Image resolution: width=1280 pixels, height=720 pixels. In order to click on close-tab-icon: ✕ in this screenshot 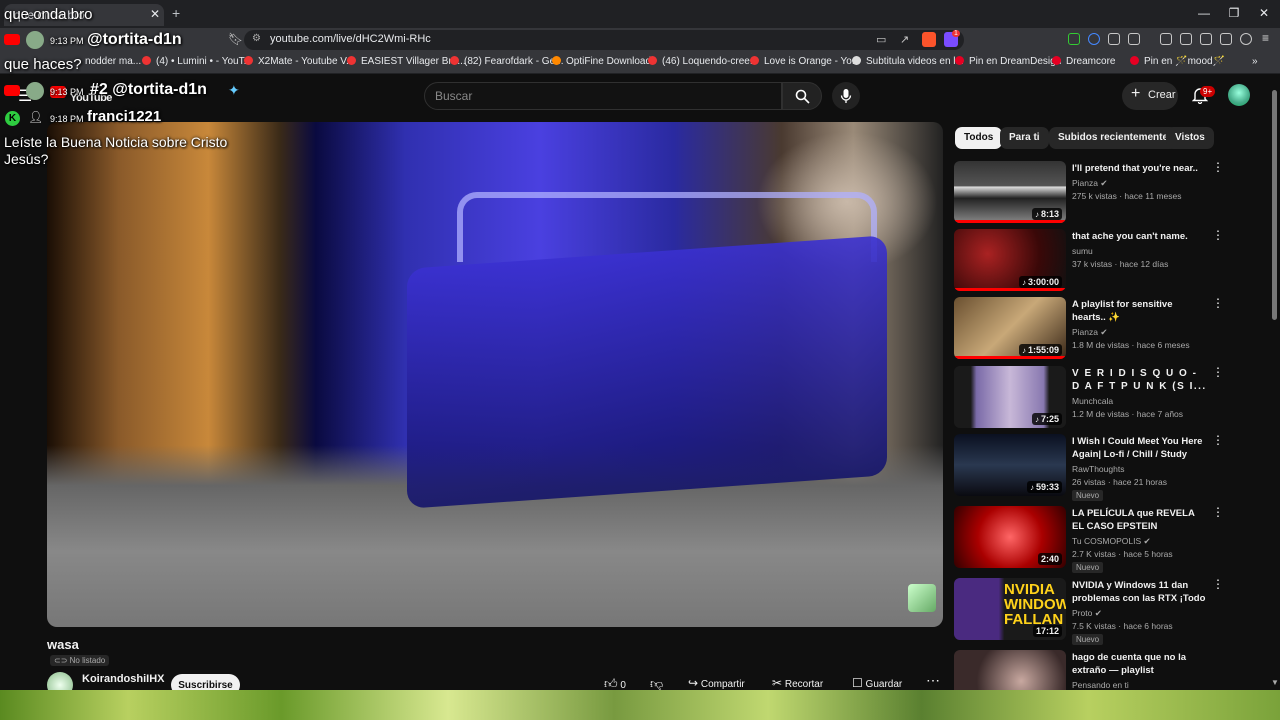, I will do `click(155, 14)`.